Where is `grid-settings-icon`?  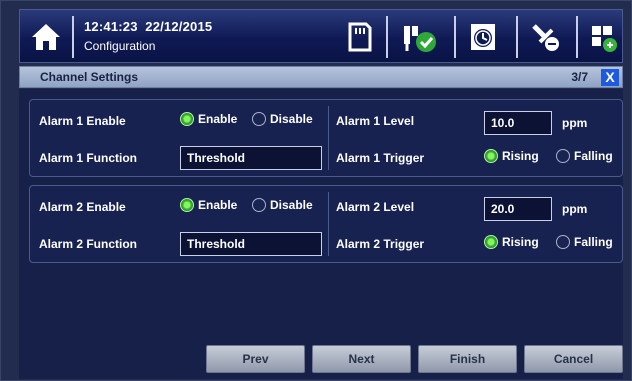 grid-settings-icon is located at coordinates (604, 37).